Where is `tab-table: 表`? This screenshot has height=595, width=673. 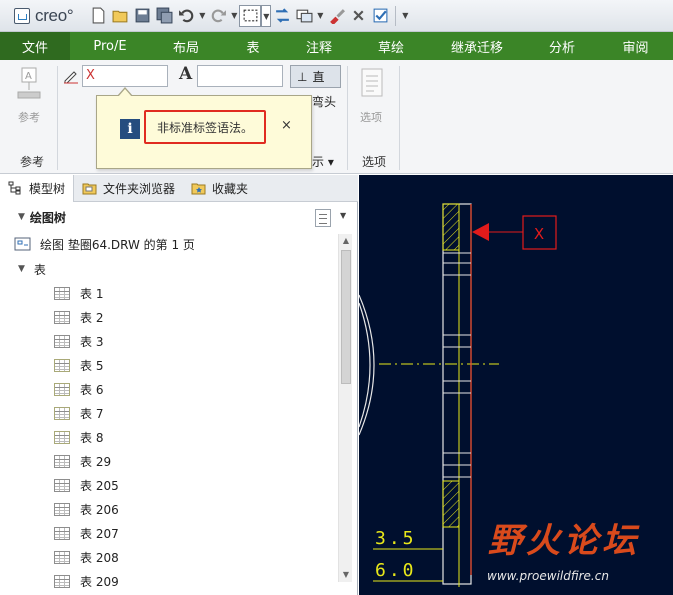 tab-table: 表 is located at coordinates (253, 46).